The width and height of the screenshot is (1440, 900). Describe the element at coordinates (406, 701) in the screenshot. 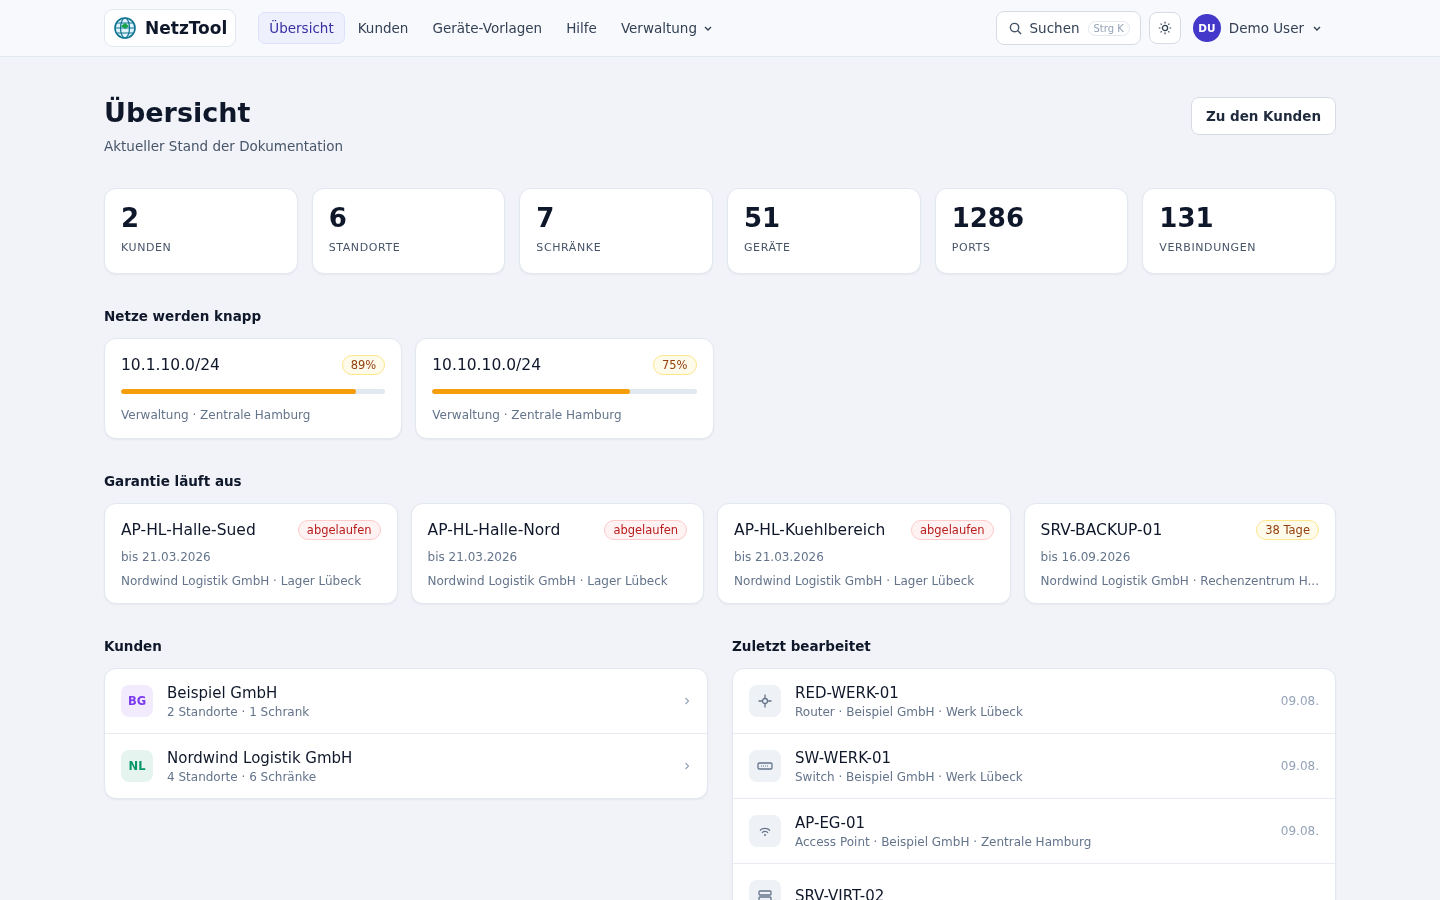

I see `customer-row: BG Beispiel GmbH 2 Standorte · 1 Schrank` at that location.